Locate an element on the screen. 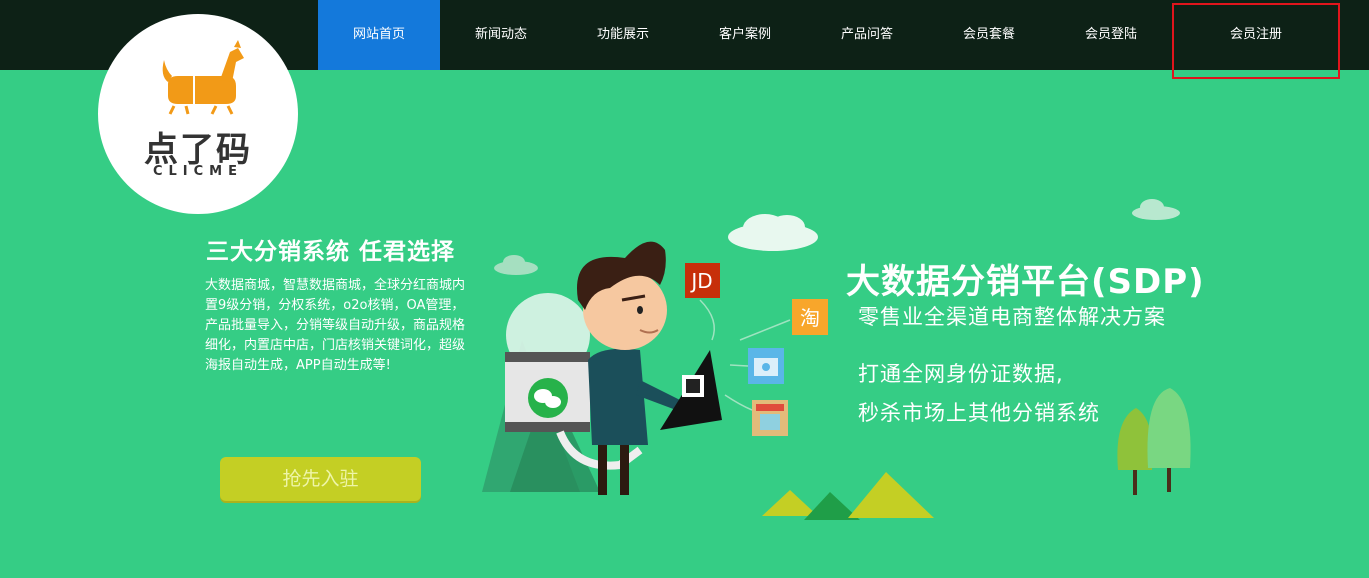  jd-icon: JD is located at coordinates (702, 280).